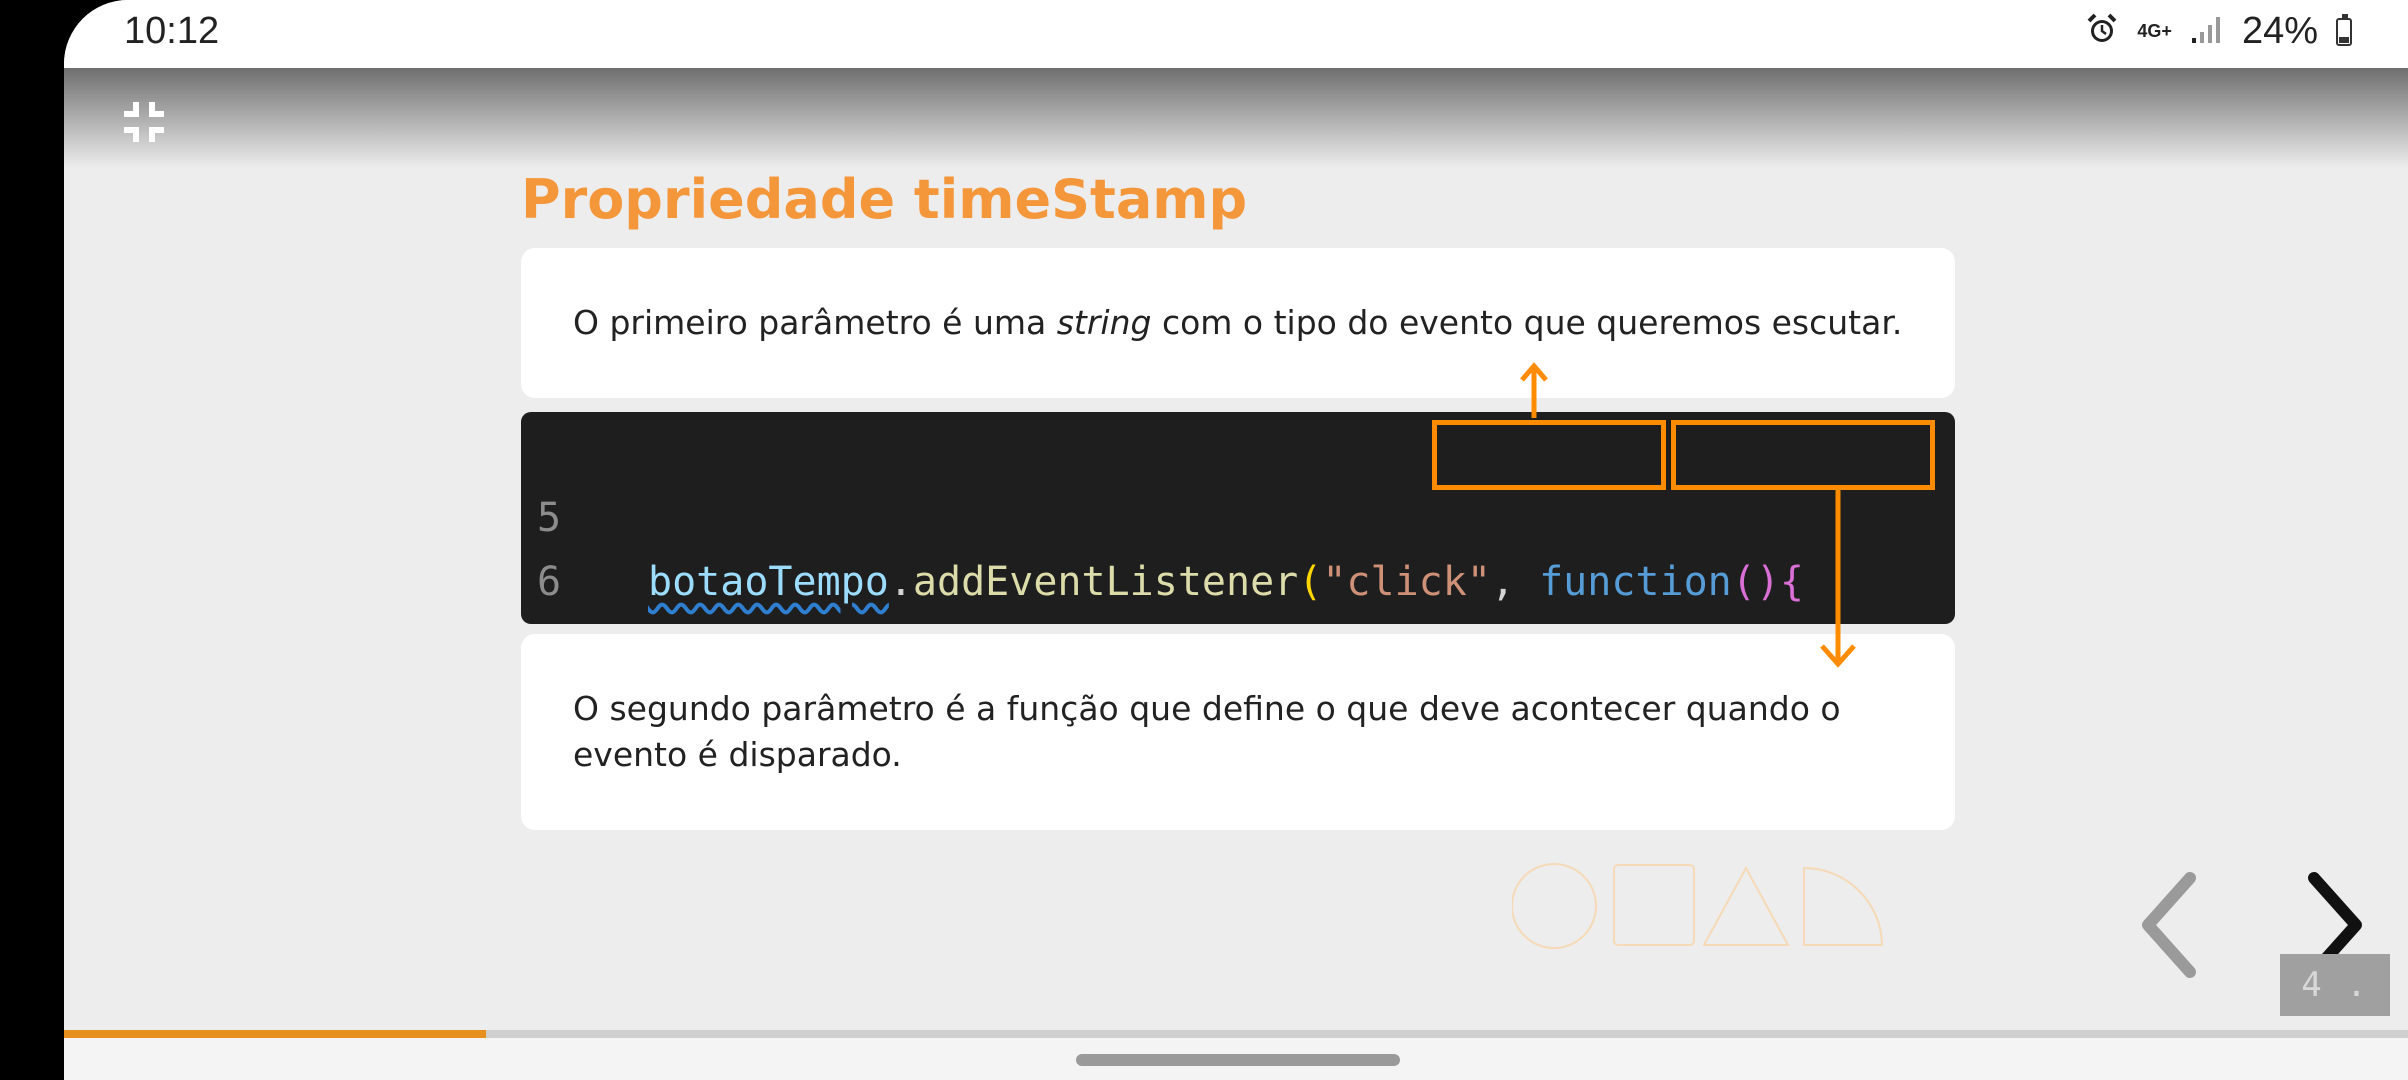  I want to click on card1-emphasis: string, so click(1104, 322).